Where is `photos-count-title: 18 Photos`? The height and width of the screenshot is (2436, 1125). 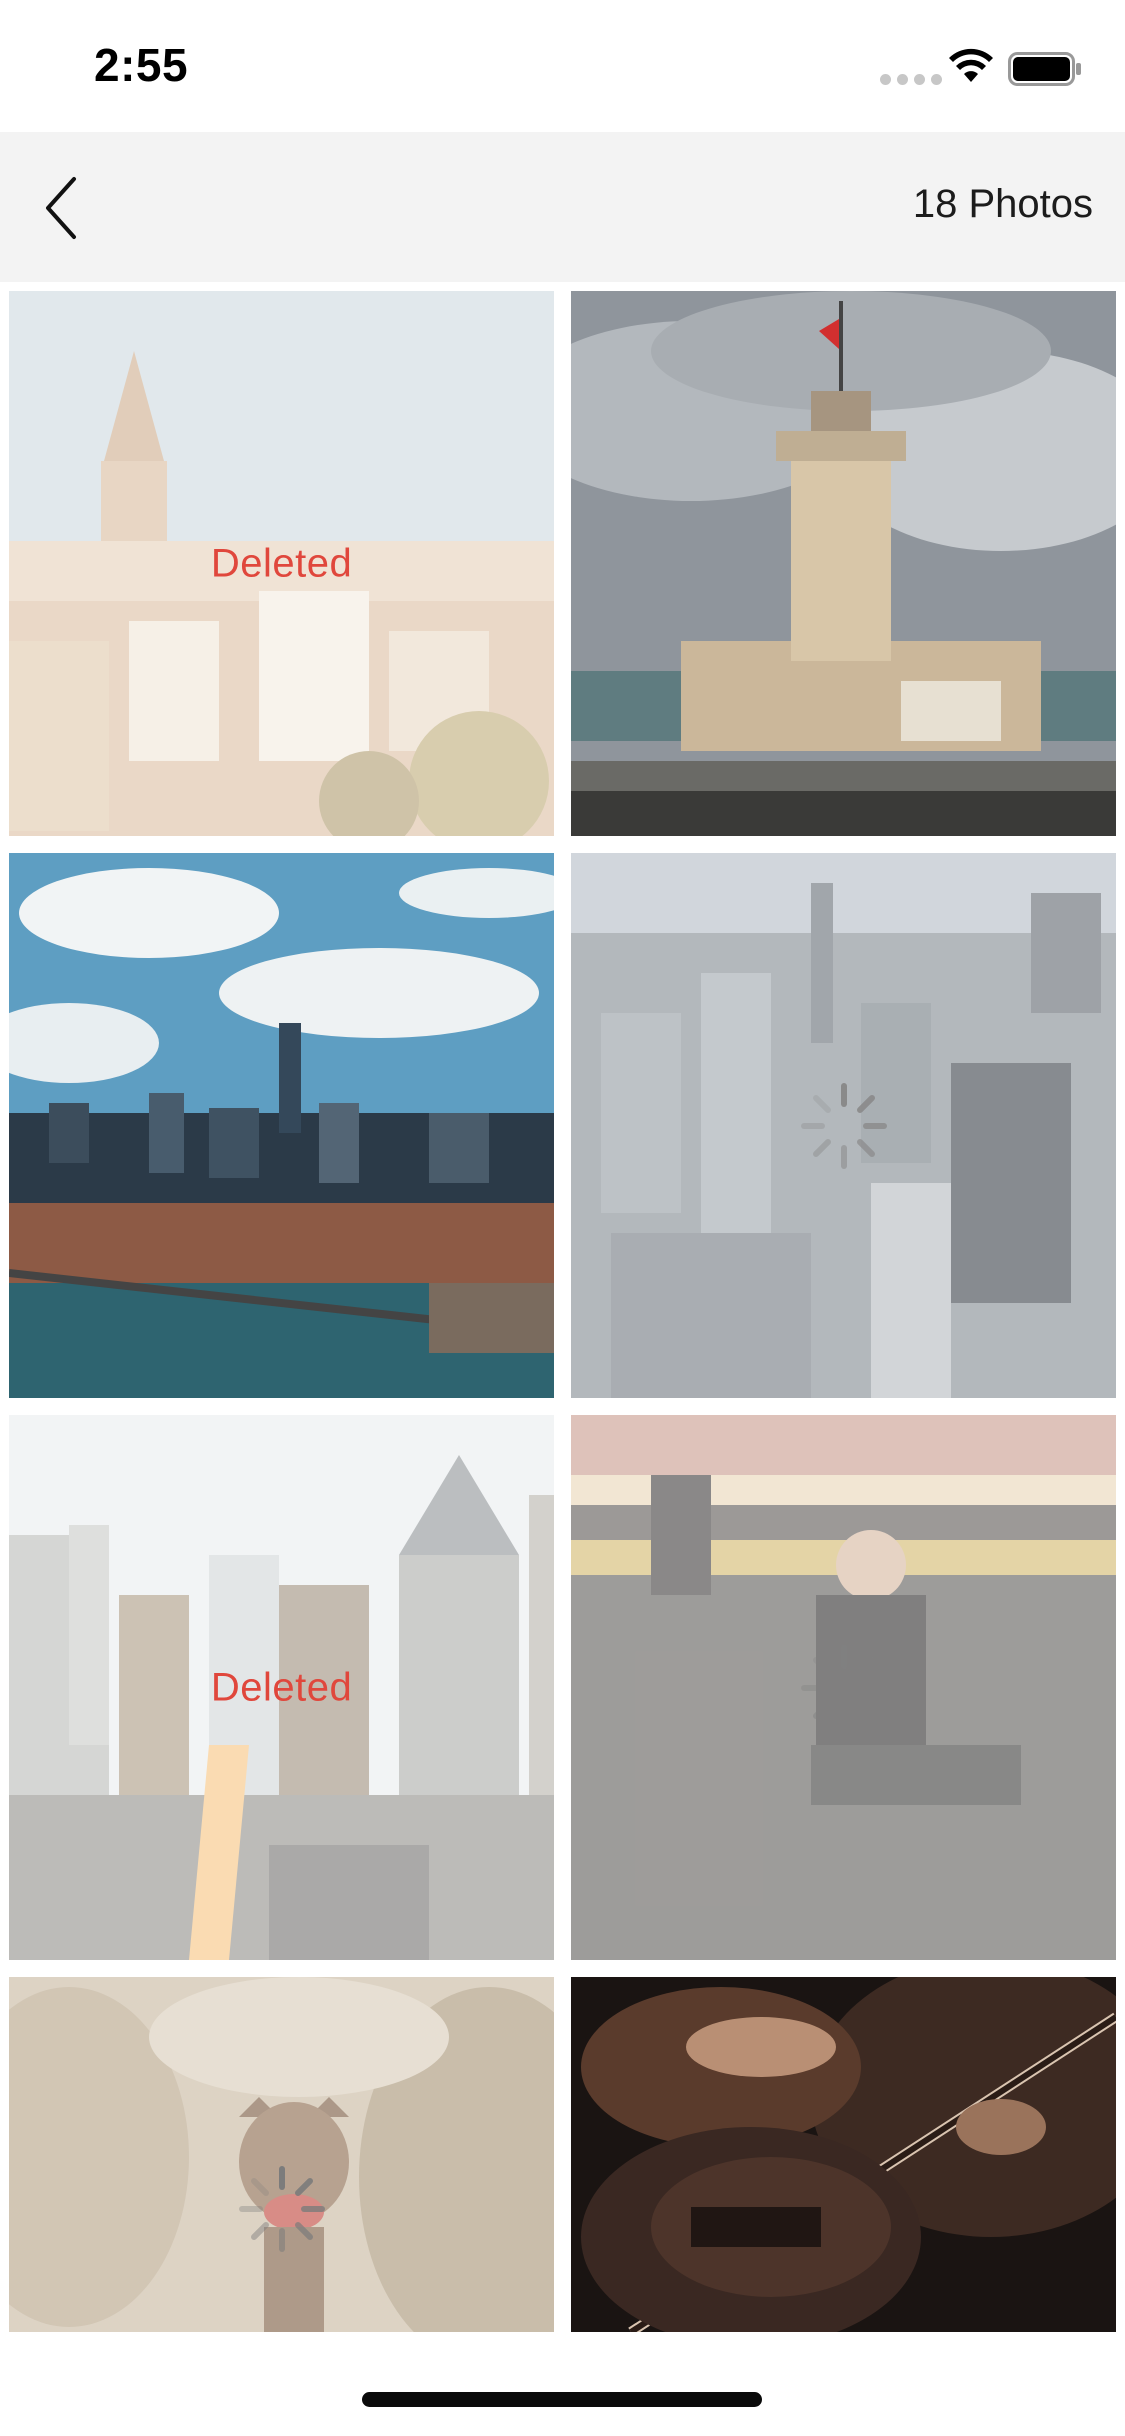 photos-count-title: 18 Photos is located at coordinates (1002, 204).